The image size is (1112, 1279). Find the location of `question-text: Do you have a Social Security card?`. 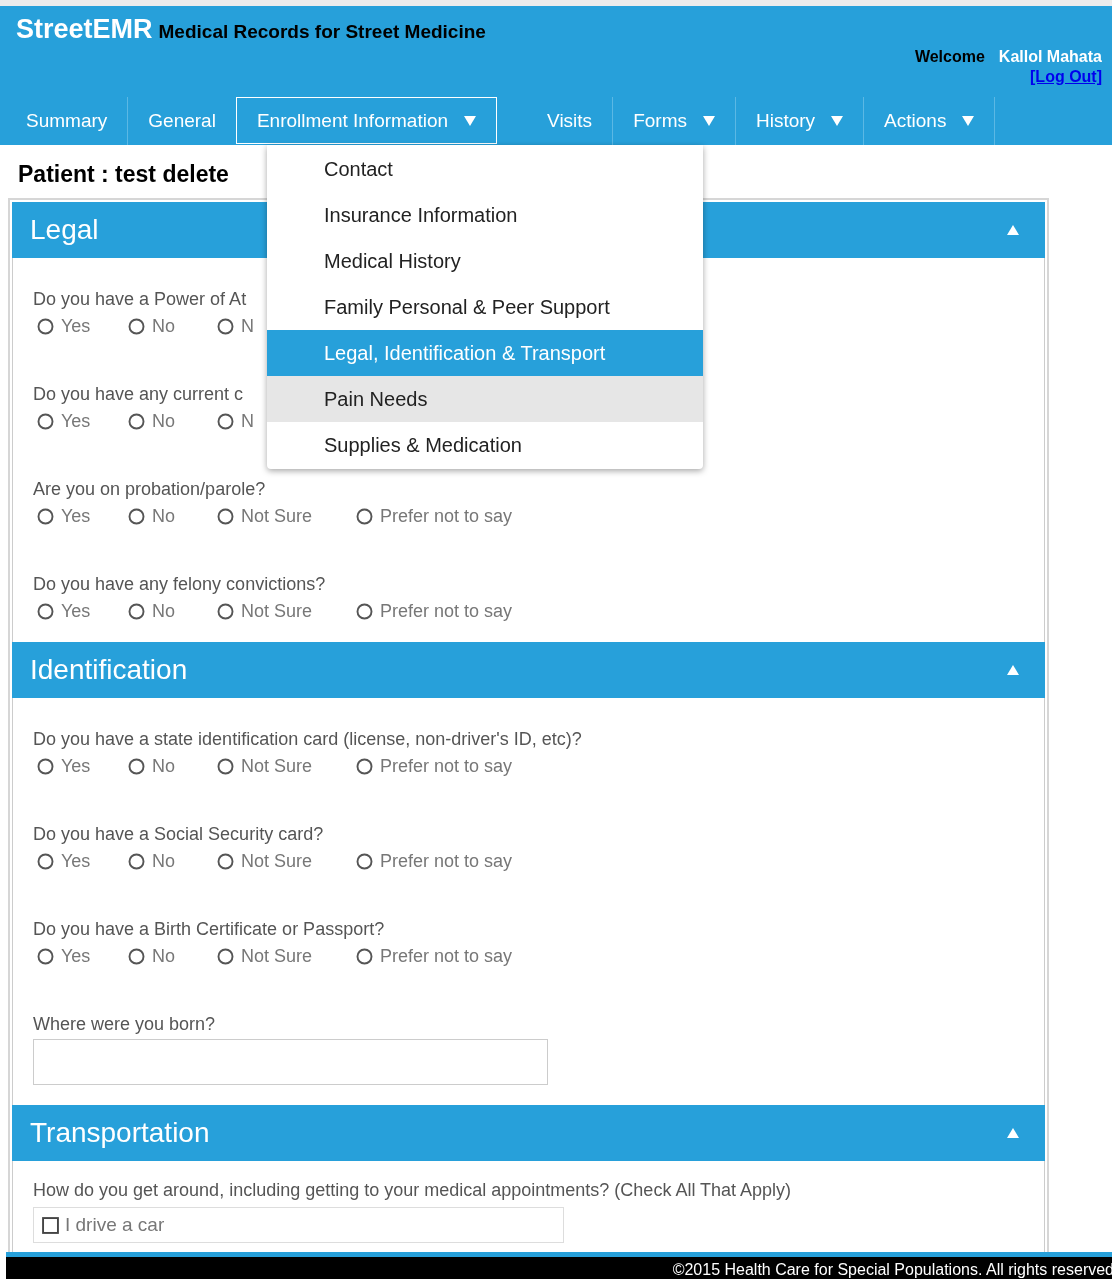

question-text: Do you have a Social Security card? is located at coordinates (178, 834).